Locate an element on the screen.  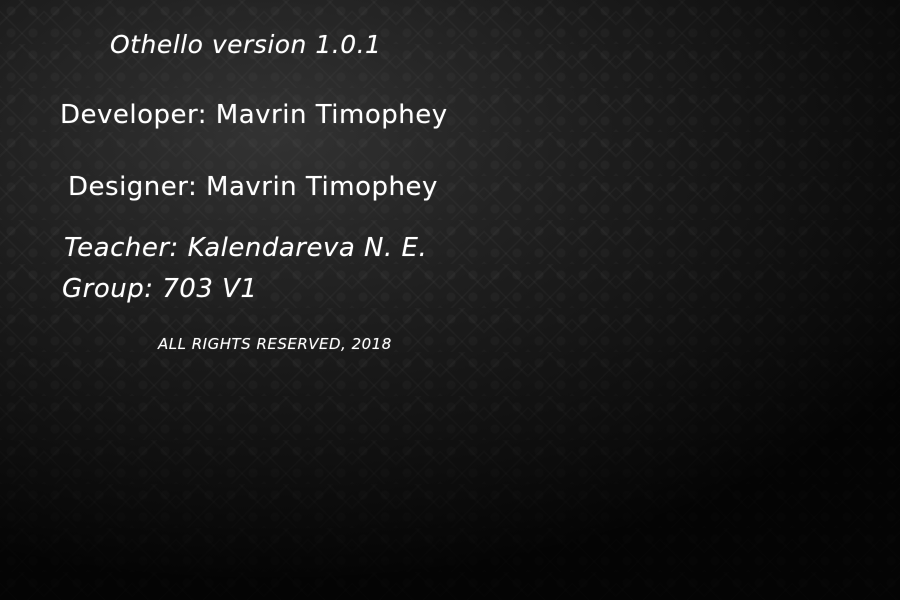
group-credit: Group: 703 V1 is located at coordinates (160, 289).